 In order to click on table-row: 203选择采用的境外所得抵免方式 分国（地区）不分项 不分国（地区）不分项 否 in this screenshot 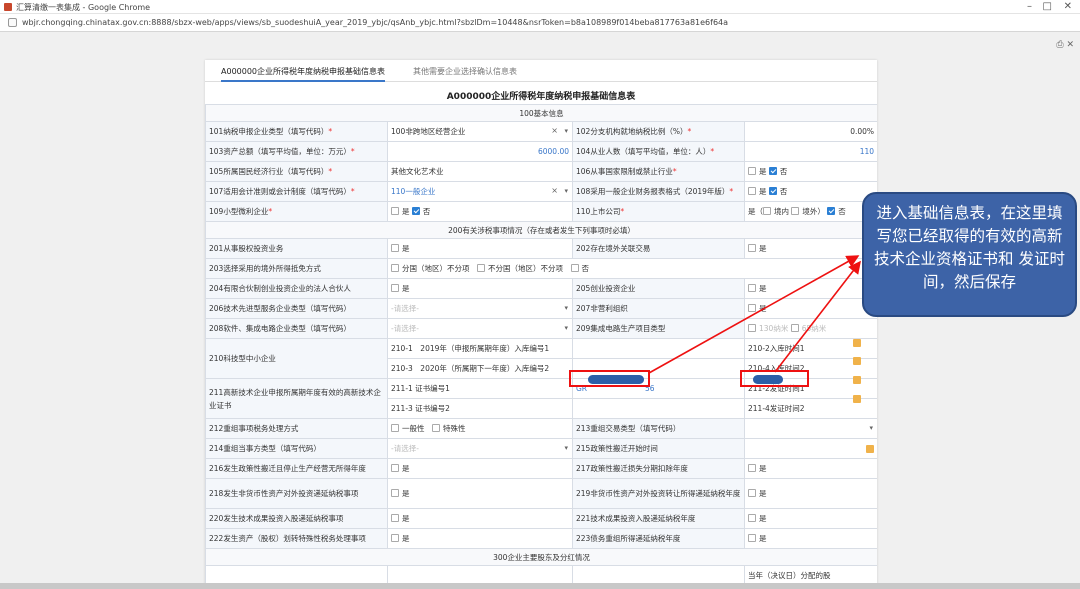, I will do `click(541, 268)`.